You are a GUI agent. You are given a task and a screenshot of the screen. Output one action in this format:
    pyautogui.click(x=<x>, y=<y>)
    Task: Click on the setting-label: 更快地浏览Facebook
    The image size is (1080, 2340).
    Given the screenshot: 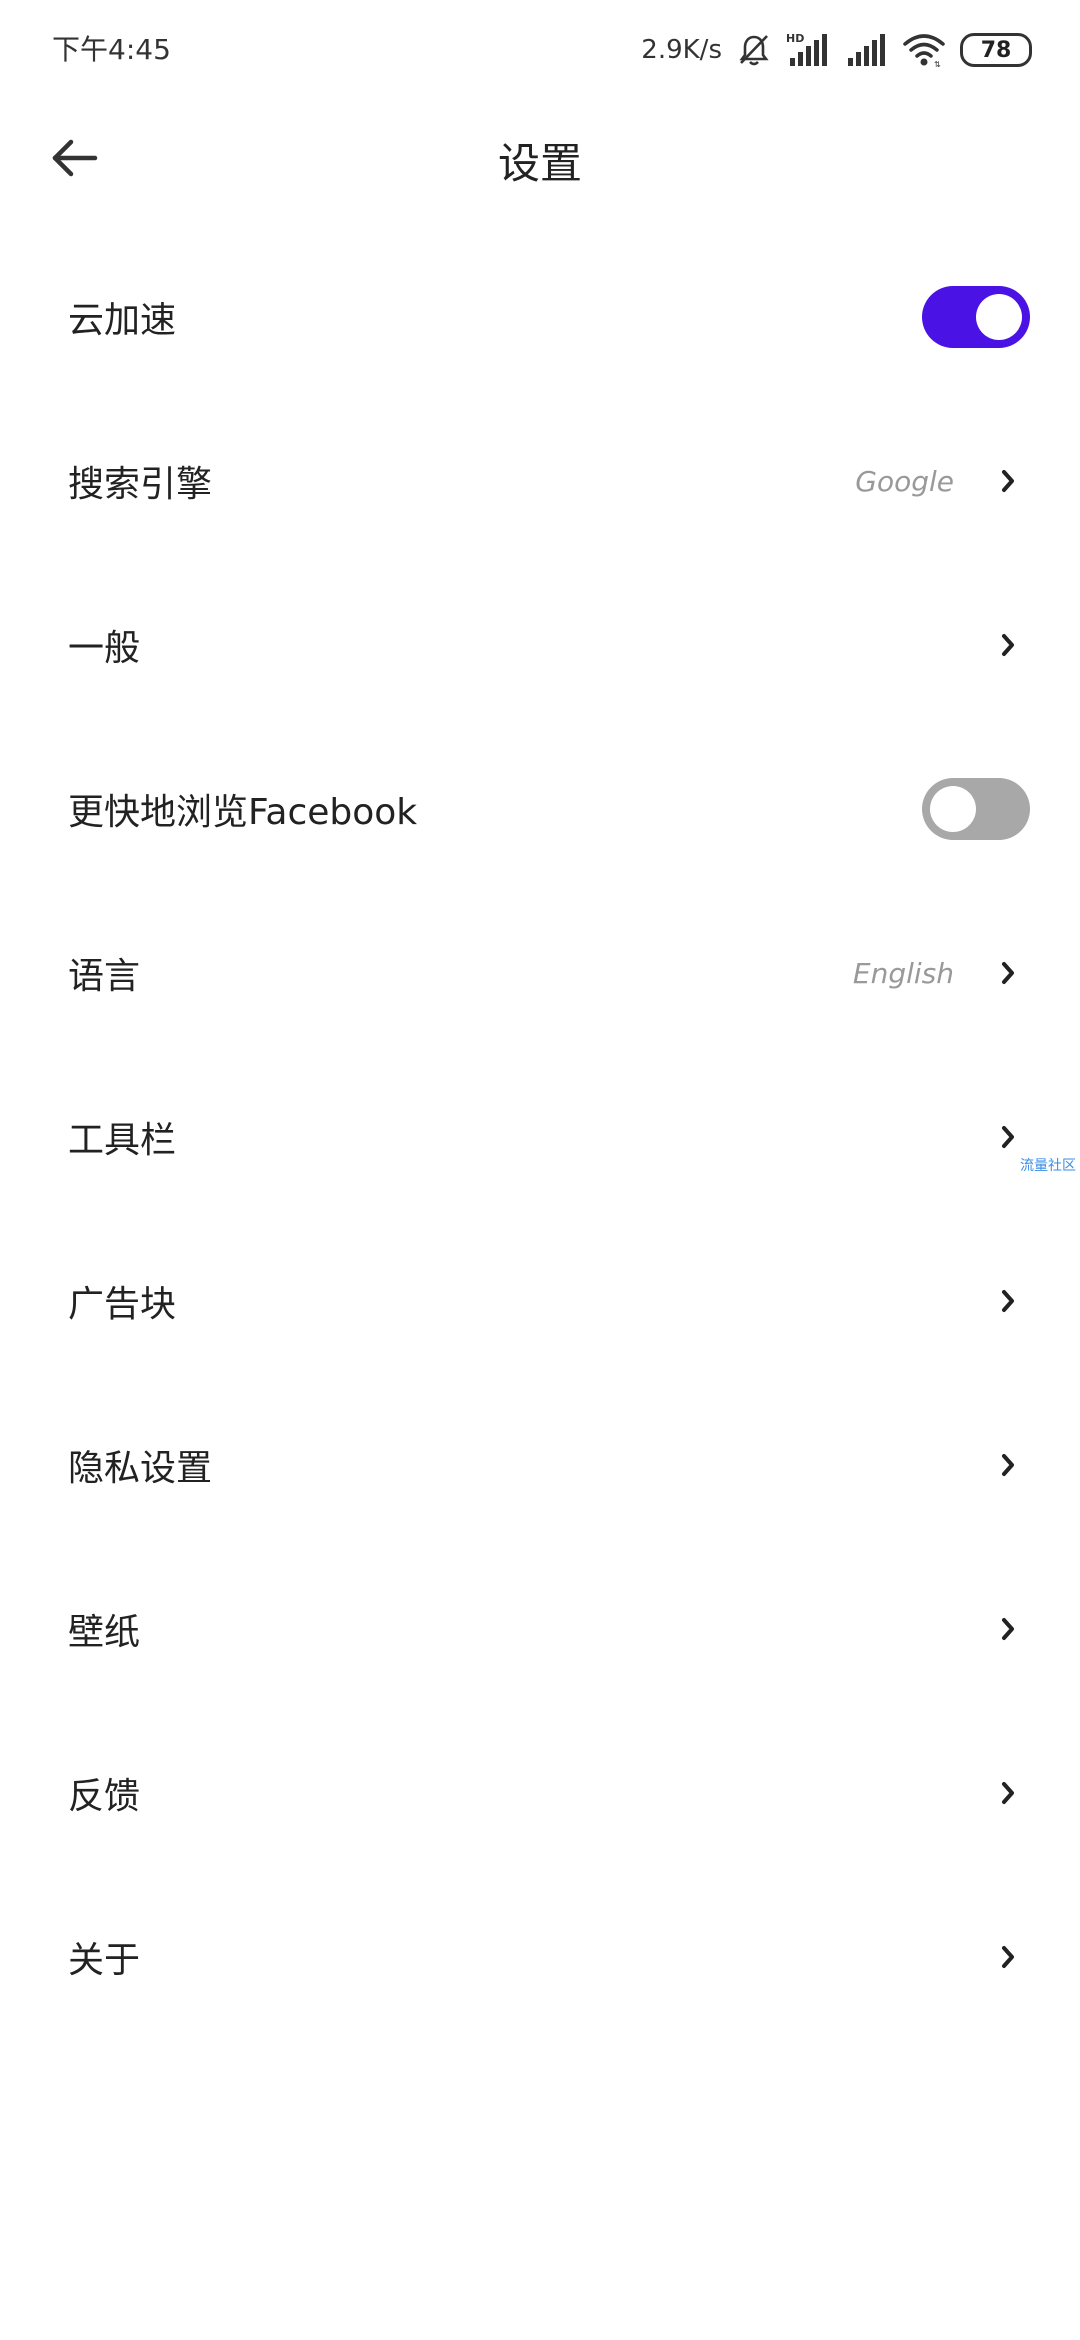 What is the action you would take?
    pyautogui.click(x=243, y=812)
    